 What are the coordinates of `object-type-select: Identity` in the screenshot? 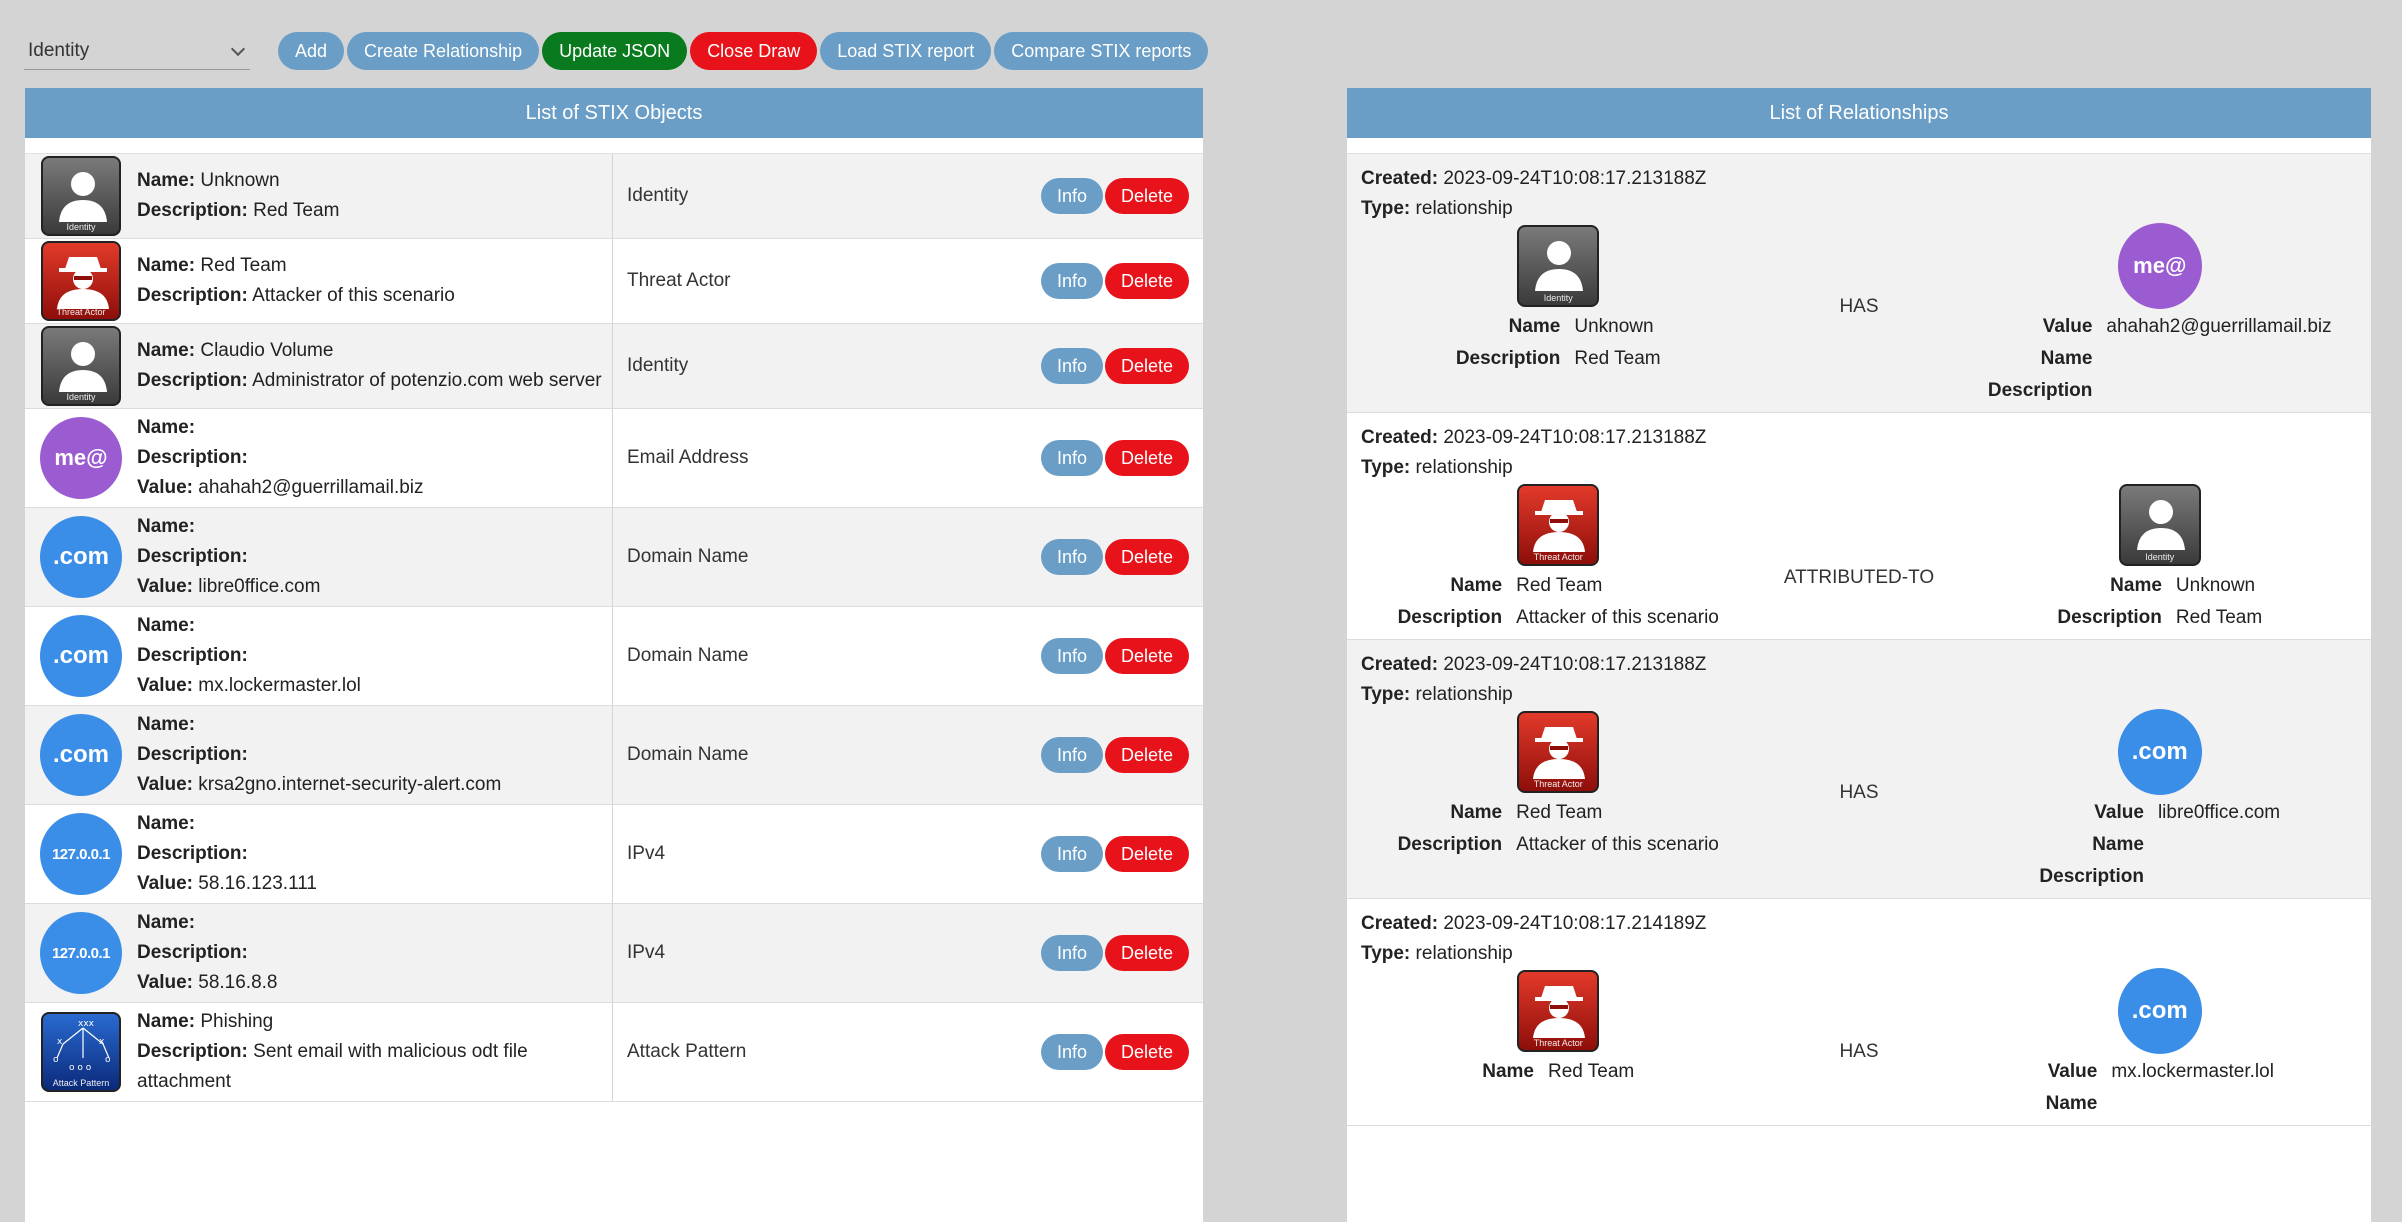 It's located at (137, 51).